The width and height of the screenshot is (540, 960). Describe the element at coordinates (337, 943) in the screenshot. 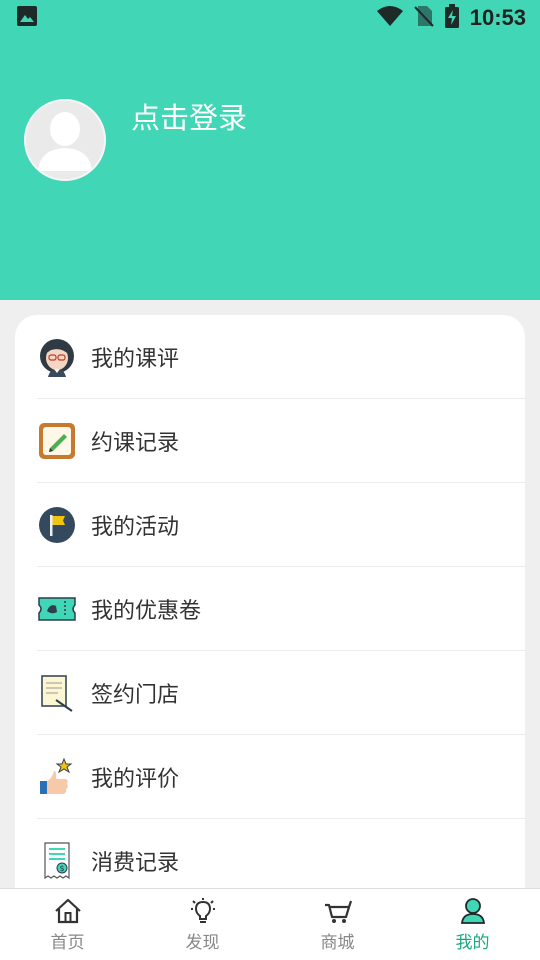

I see `tab-label: 商城` at that location.